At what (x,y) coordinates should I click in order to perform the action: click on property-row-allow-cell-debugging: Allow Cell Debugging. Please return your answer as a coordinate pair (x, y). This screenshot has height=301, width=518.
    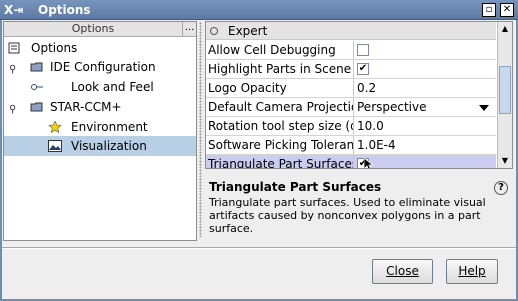
    Looking at the image, I should click on (351, 50).